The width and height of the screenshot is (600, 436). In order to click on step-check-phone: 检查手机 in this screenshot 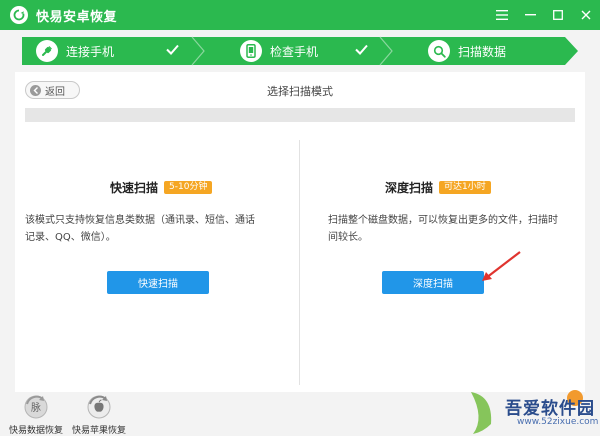, I will do `click(279, 51)`.